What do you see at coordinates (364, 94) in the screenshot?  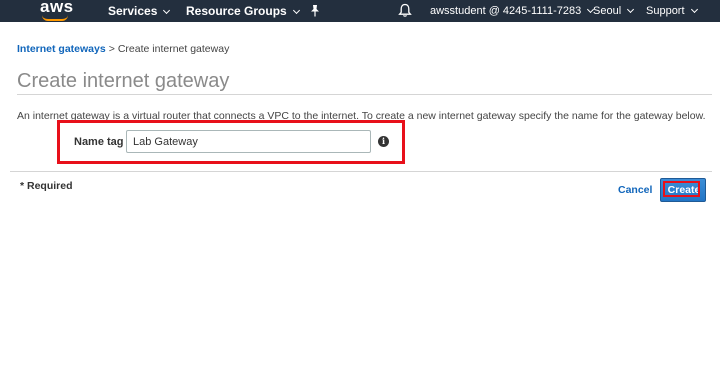 I see `title-divider` at bounding box center [364, 94].